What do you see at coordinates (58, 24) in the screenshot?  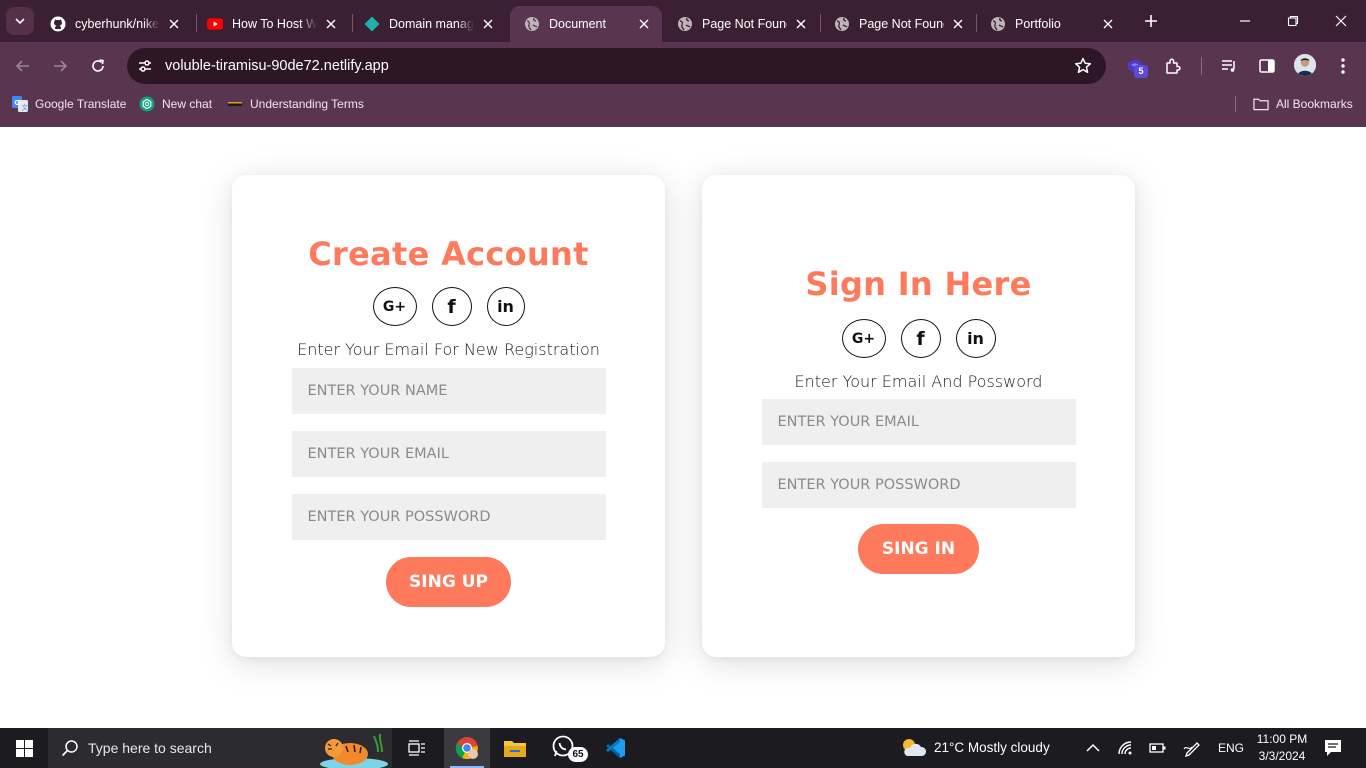 I see `github-icon` at bounding box center [58, 24].